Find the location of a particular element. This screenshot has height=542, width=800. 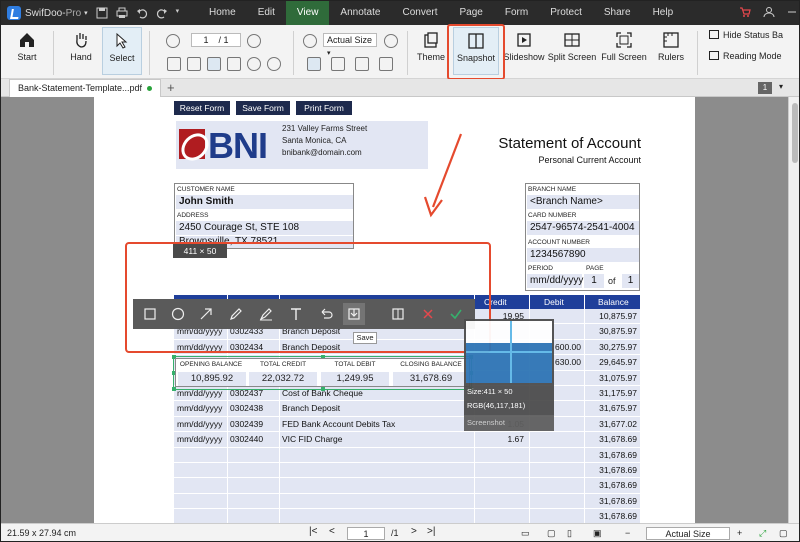

last-page-icon: >| is located at coordinates (431, 531).